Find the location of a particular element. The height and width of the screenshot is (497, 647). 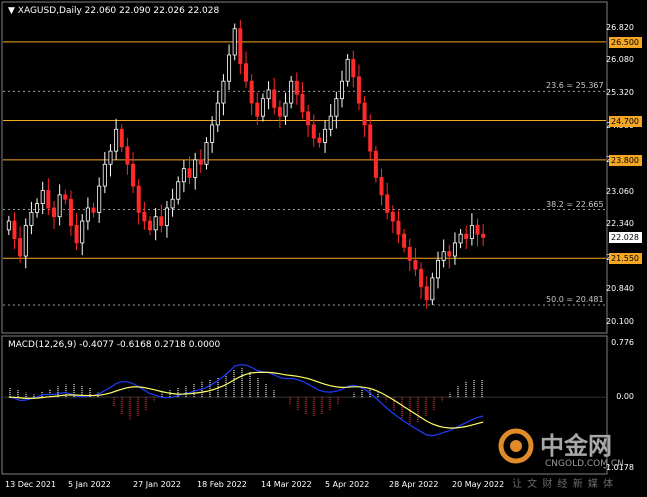

symbol-ohlc-text: XAGUSD,Daily 22.060 22.090 22.026 22.028 is located at coordinates (118, 11).